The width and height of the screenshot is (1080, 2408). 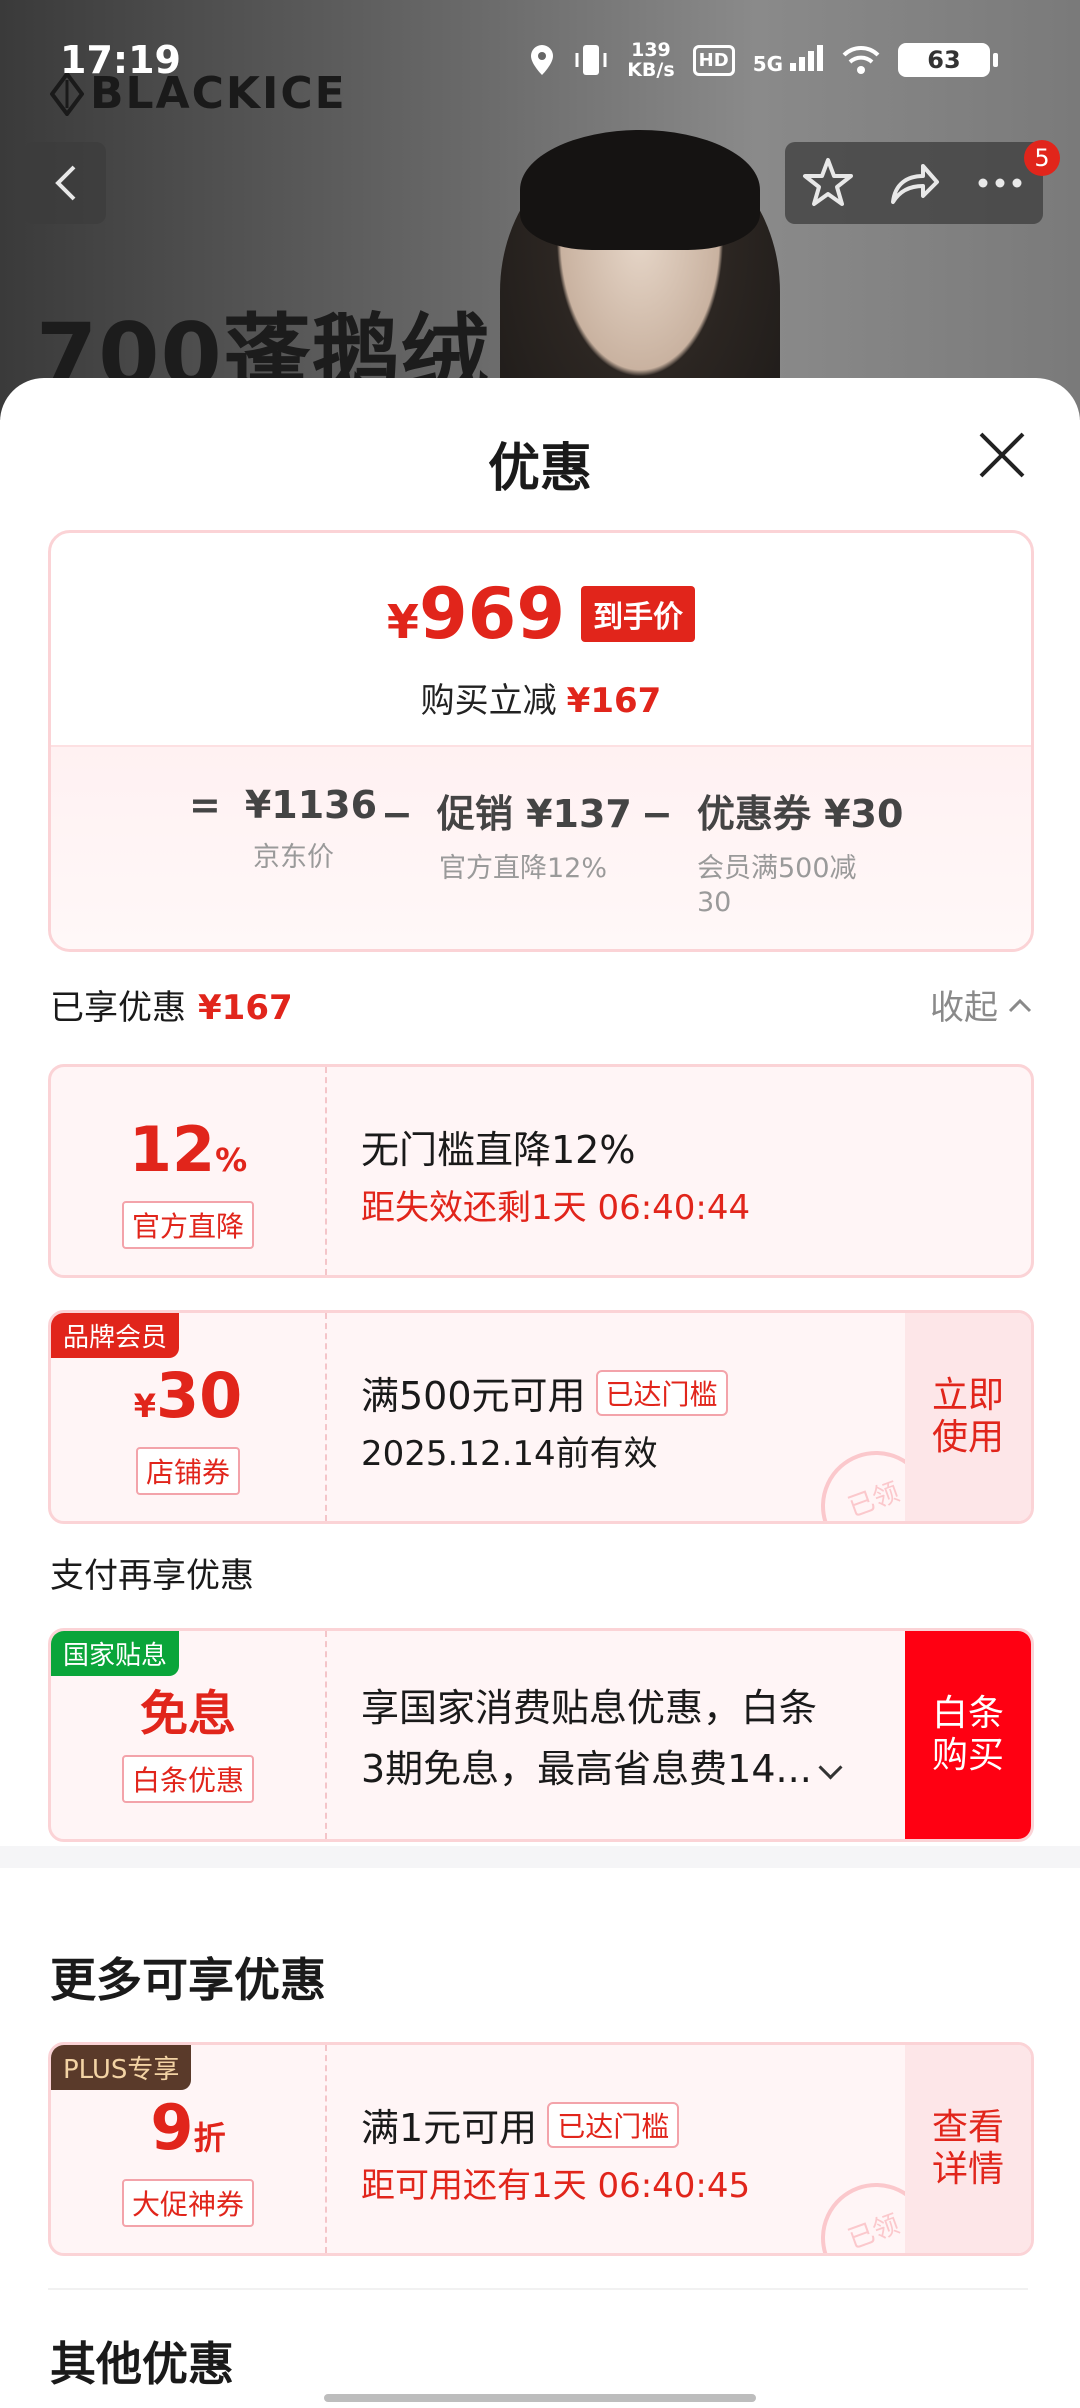 What do you see at coordinates (948, 60) in the screenshot?
I see `battery-indicator: 63` at bounding box center [948, 60].